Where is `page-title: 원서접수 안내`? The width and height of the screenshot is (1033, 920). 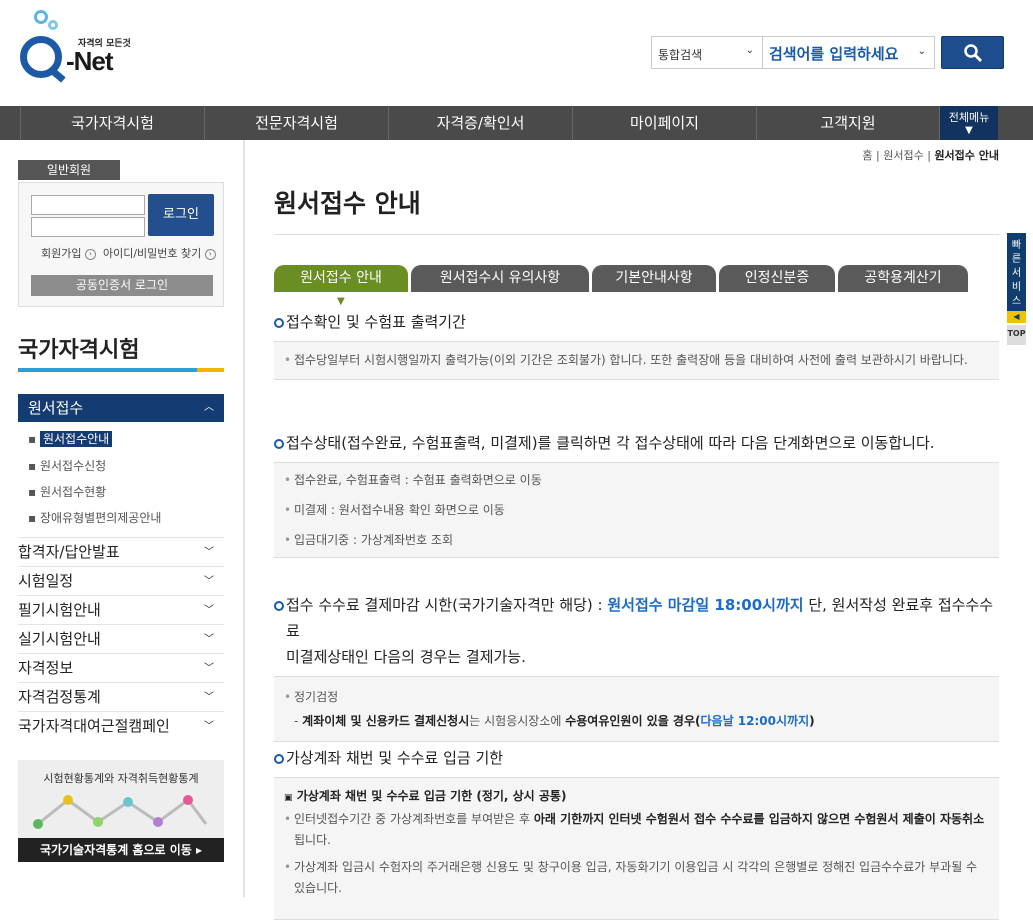 page-title: 원서접수 안내 is located at coordinates (347, 203).